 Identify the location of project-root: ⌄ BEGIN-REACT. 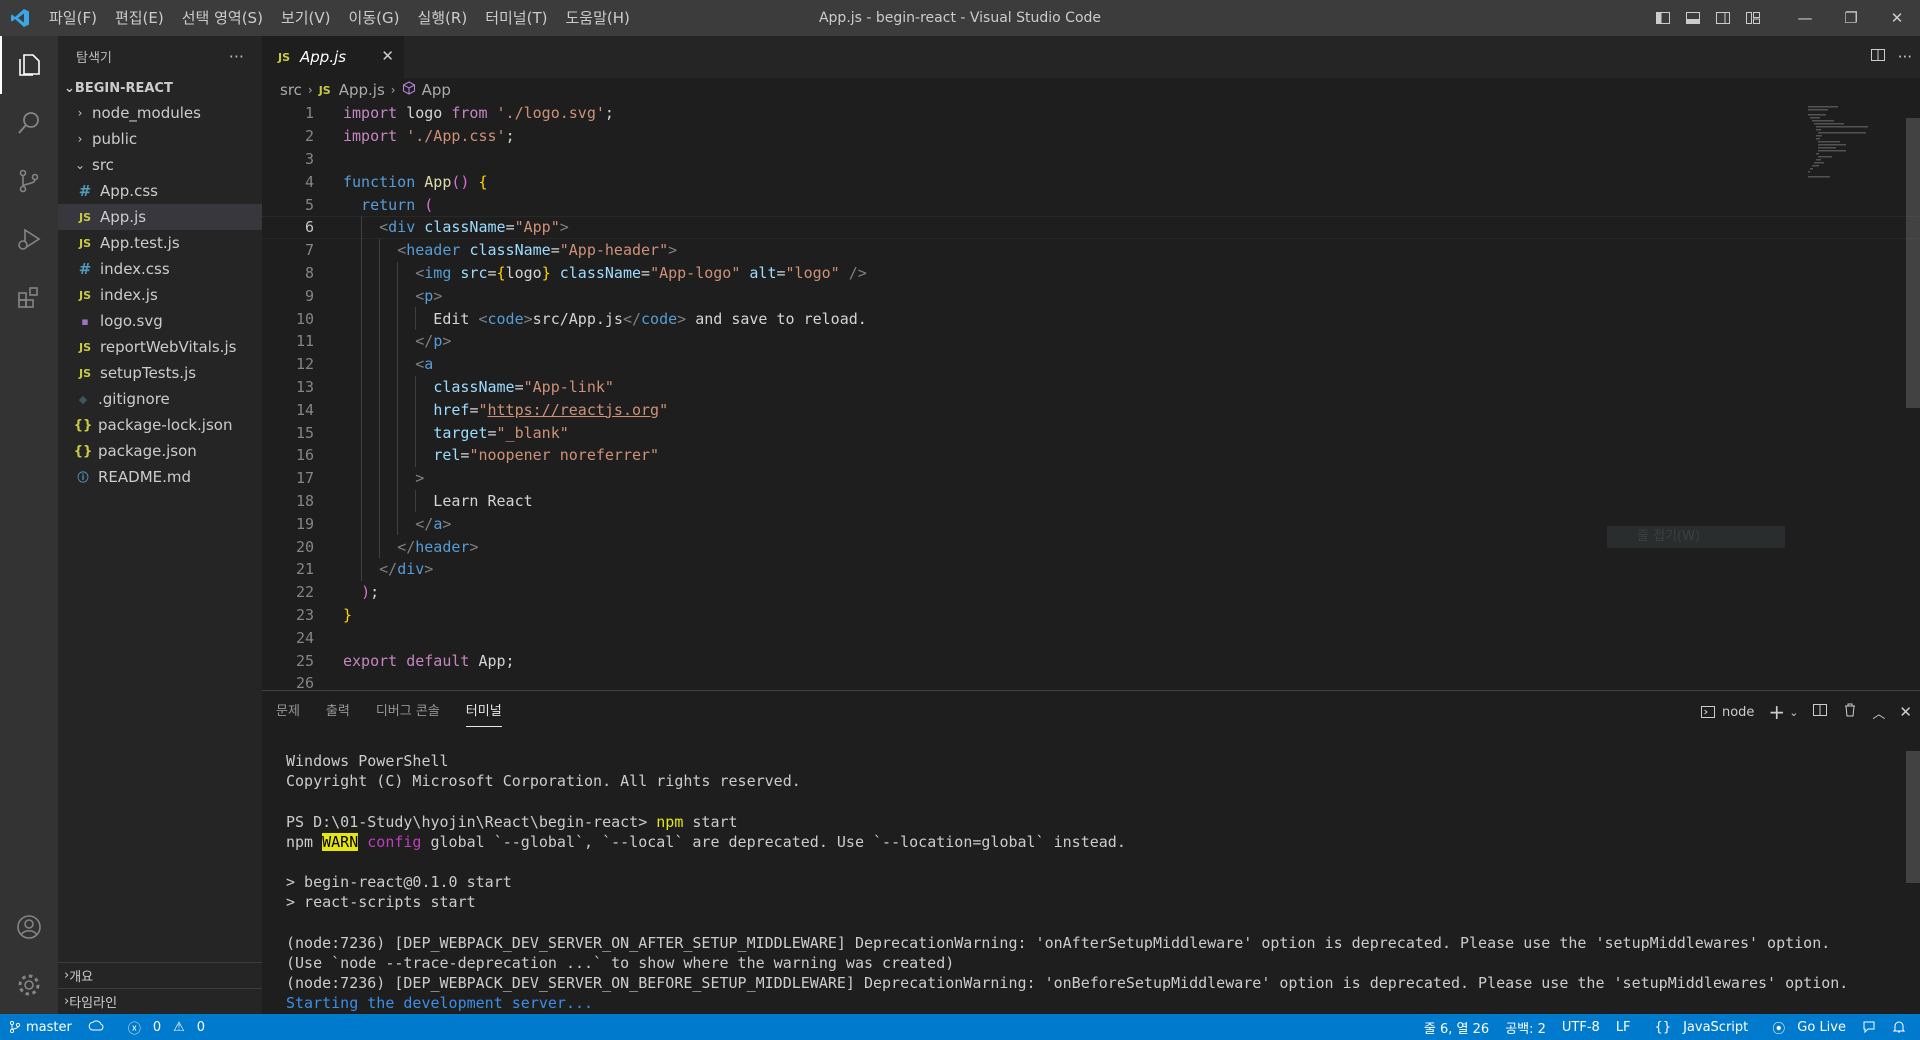
(160, 88).